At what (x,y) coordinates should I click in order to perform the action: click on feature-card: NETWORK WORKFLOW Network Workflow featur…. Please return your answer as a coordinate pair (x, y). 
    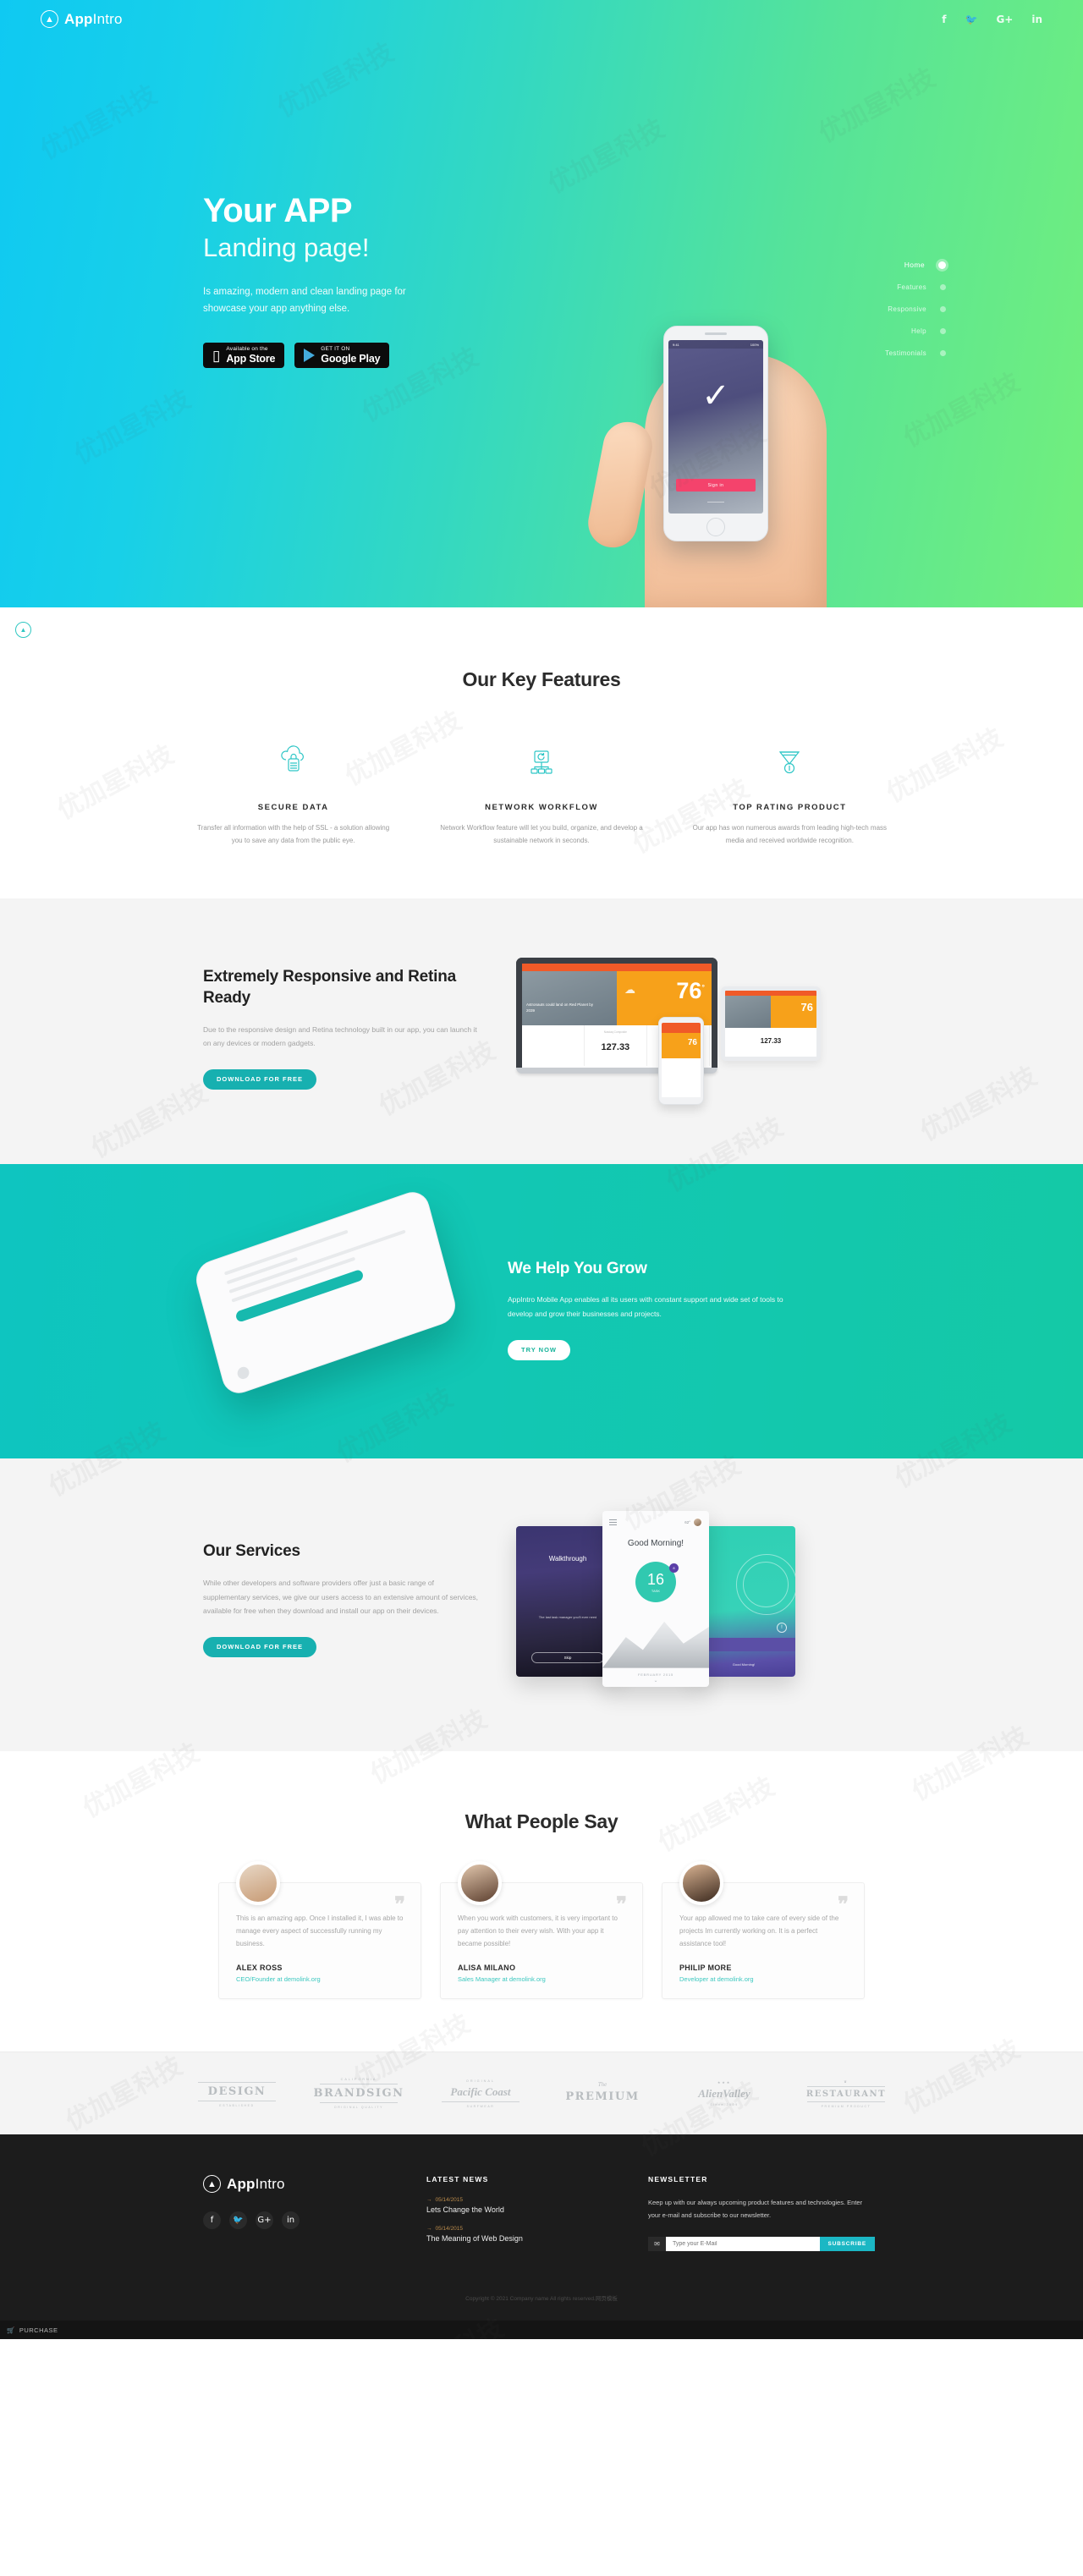
    Looking at the image, I should click on (541, 796).